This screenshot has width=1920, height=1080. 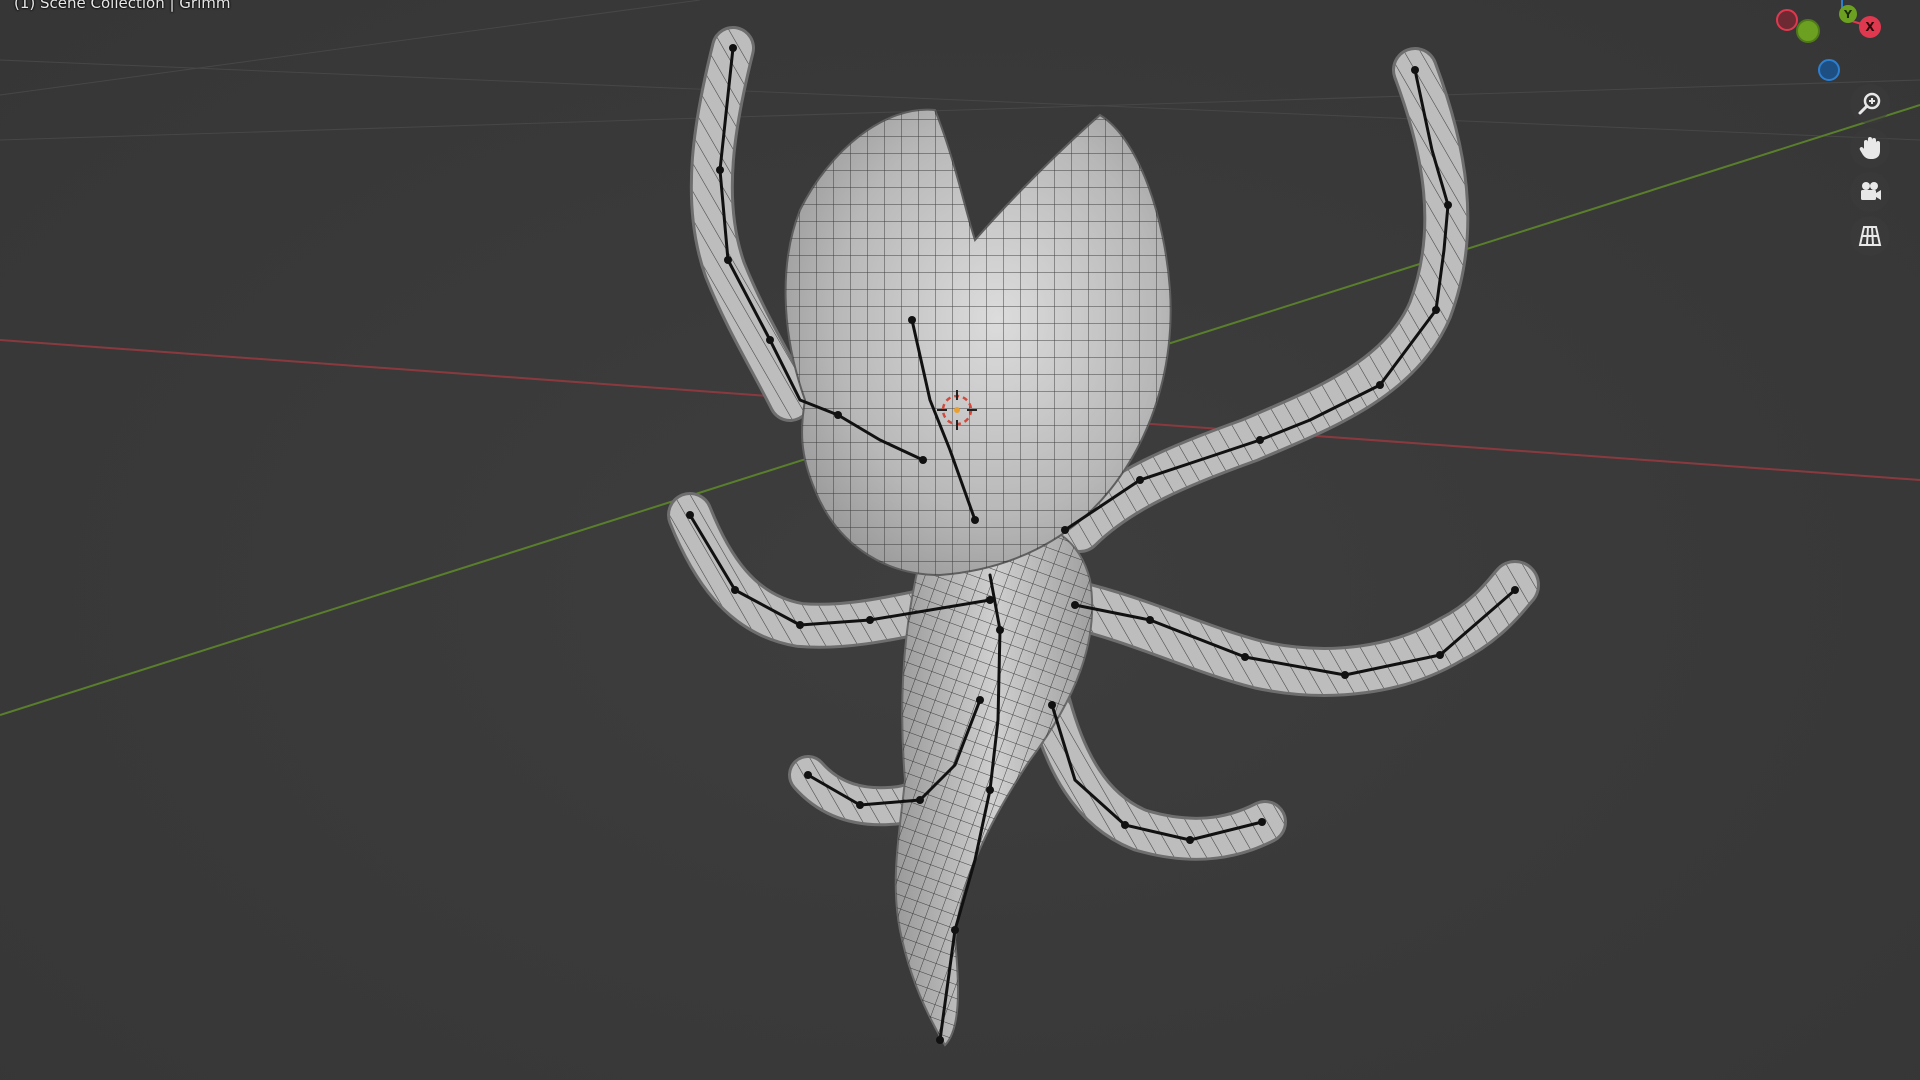 I want to click on zoom-button, so click(x=1870, y=104).